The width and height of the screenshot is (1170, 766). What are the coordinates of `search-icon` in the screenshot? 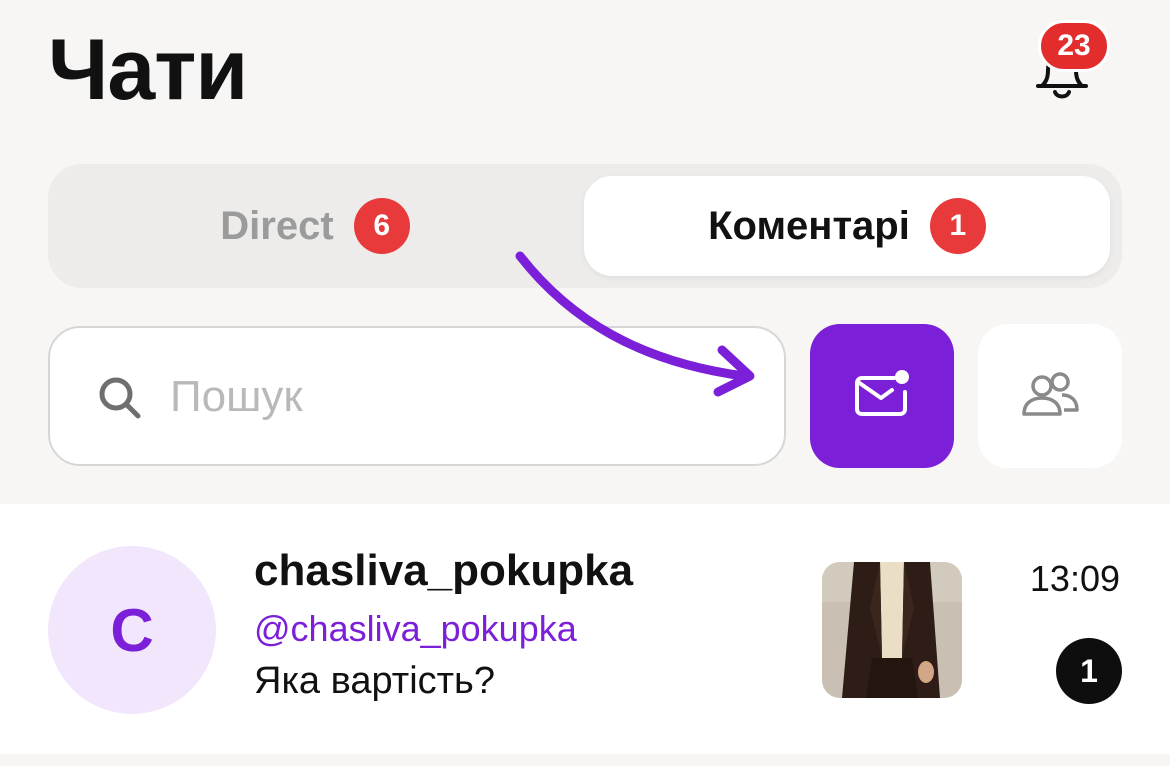 It's located at (120, 398).